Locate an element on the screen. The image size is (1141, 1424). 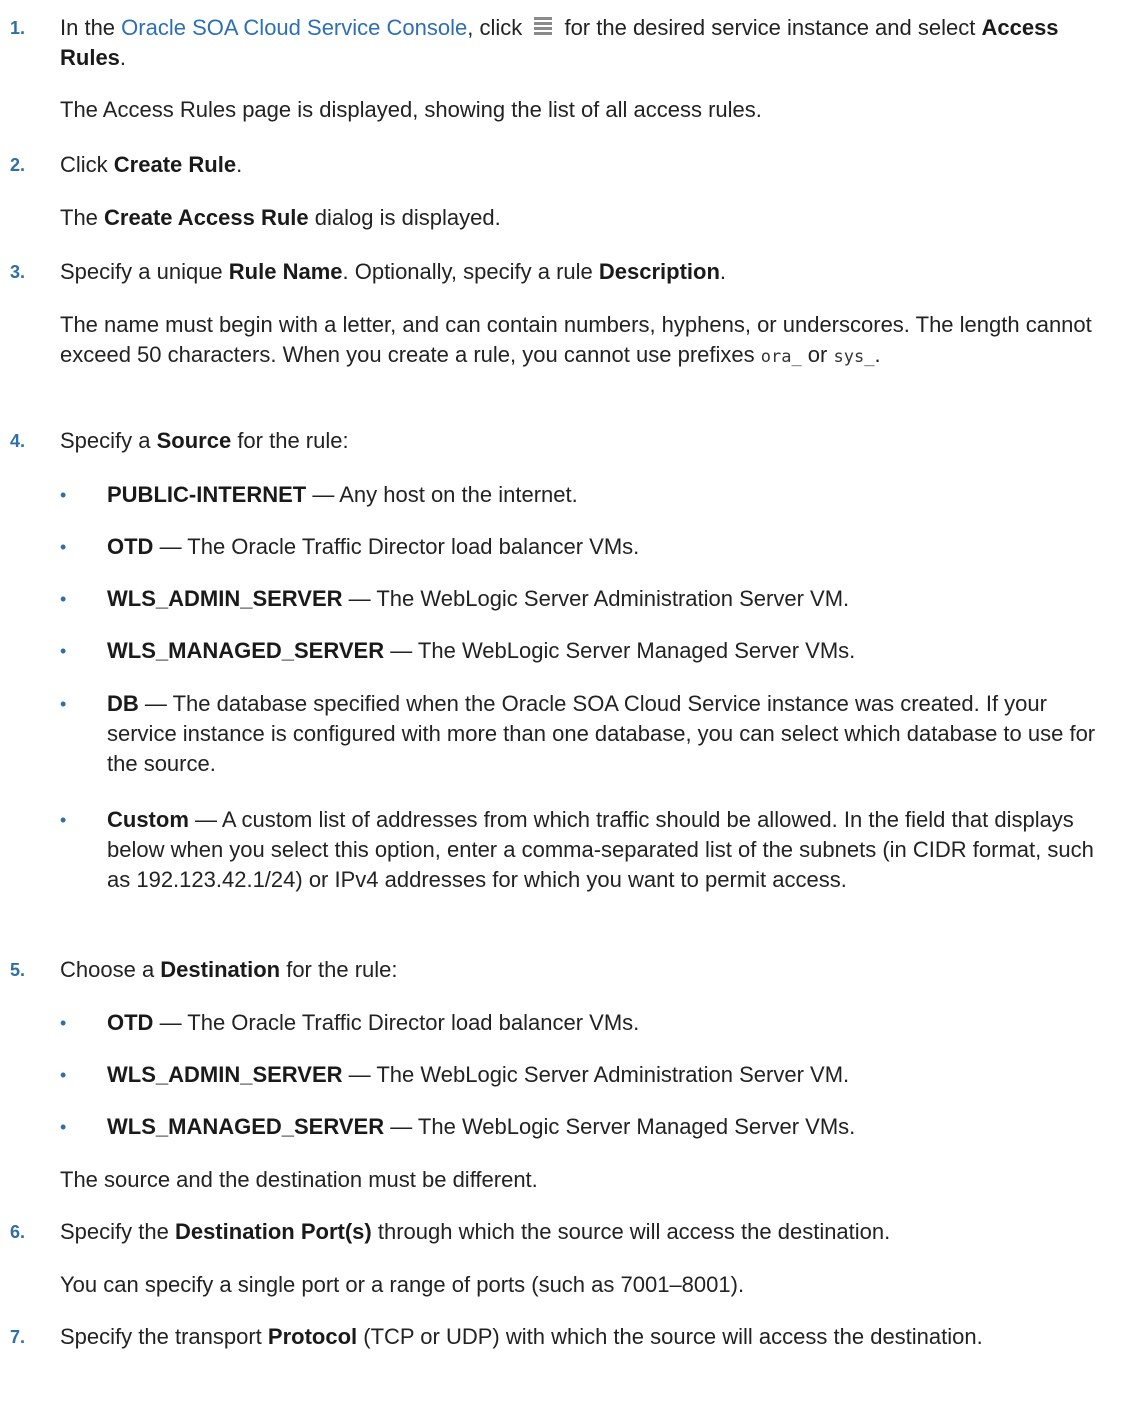
bold-term: Create Rule is located at coordinates (175, 164).